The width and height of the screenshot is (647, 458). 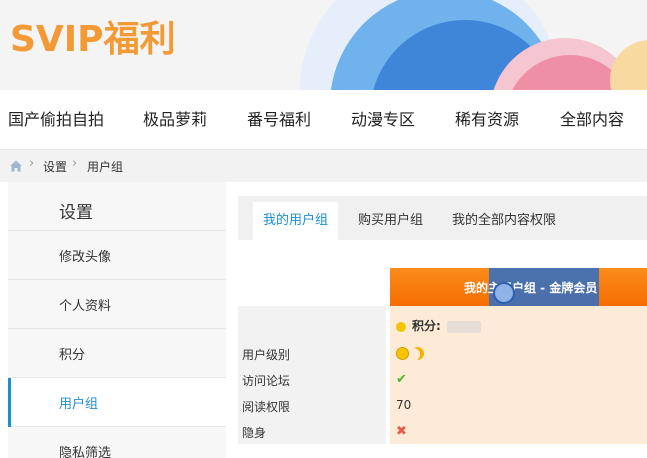 What do you see at coordinates (55, 166) in the screenshot?
I see `breadcrumb-item: 设置` at bounding box center [55, 166].